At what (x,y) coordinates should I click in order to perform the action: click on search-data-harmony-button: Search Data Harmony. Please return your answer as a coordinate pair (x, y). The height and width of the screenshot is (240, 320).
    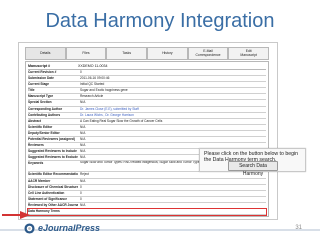
    Looking at the image, I should click on (253, 169).